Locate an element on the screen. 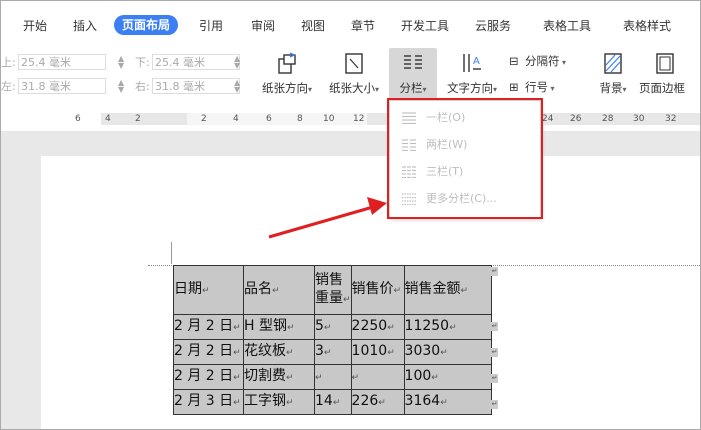 This screenshot has width=701, height=430. annotation-arrow-icon is located at coordinates (327, 218).